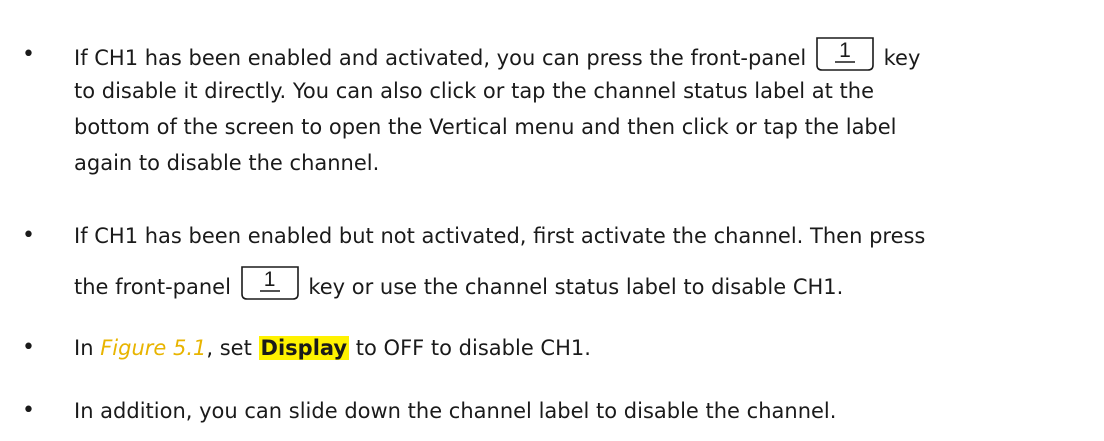 Image resolution: width=1104 pixels, height=441 pixels. Describe the element at coordinates (84, 348) in the screenshot. I see `item-text: In` at that location.